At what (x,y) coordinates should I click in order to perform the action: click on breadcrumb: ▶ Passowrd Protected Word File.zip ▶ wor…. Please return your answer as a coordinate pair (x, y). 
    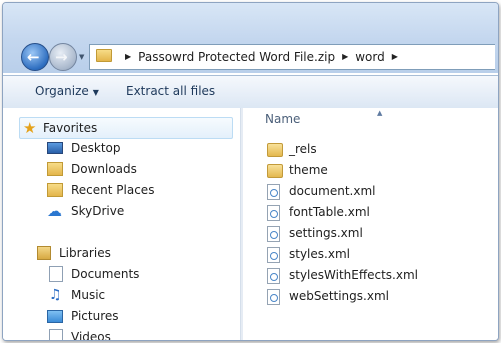
    Looking at the image, I should click on (261, 57).